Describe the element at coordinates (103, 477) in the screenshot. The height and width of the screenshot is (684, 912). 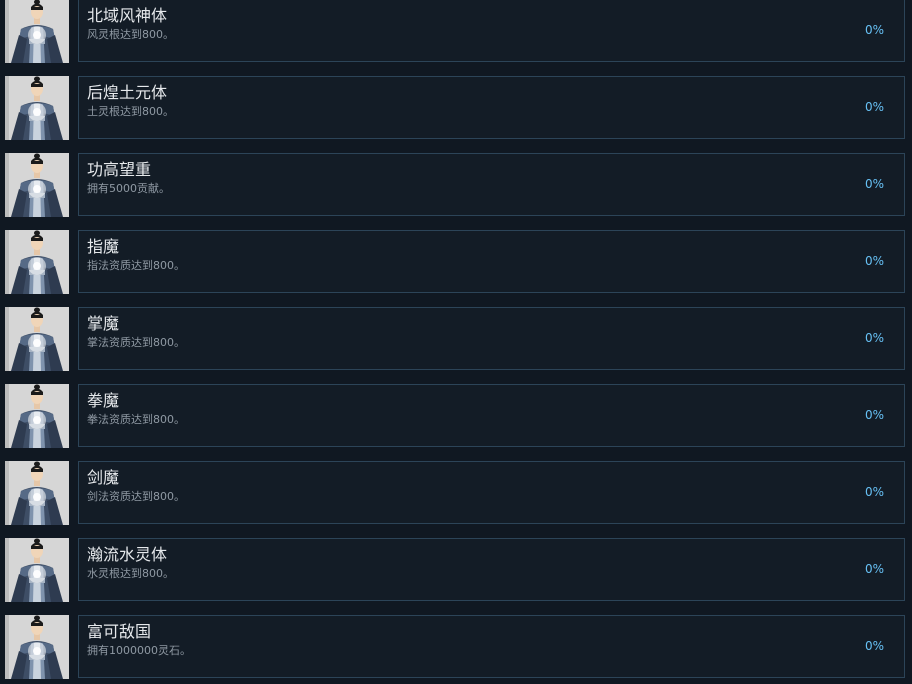
I see `achievement-title: 剑魔` at that location.